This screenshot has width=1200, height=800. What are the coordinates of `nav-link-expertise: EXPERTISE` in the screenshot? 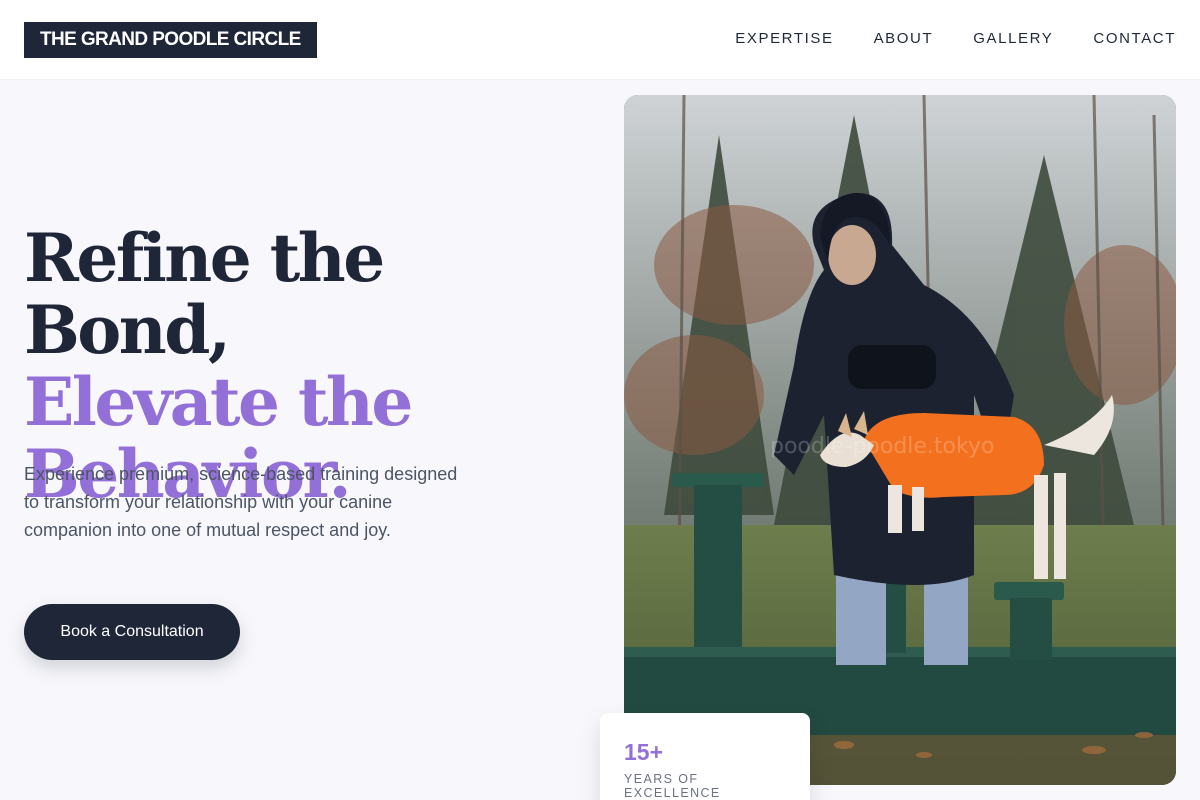 It's located at (784, 38).